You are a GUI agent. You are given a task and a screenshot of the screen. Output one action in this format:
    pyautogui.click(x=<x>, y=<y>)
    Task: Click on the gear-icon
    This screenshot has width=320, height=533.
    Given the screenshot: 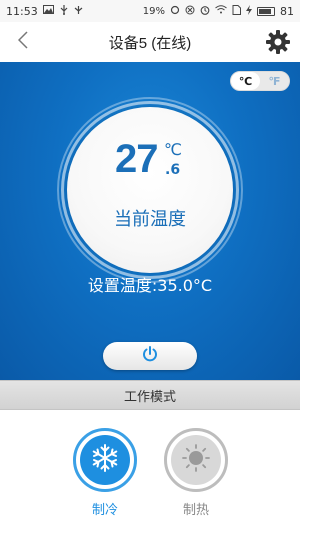 What is the action you would take?
    pyautogui.click(x=278, y=45)
    